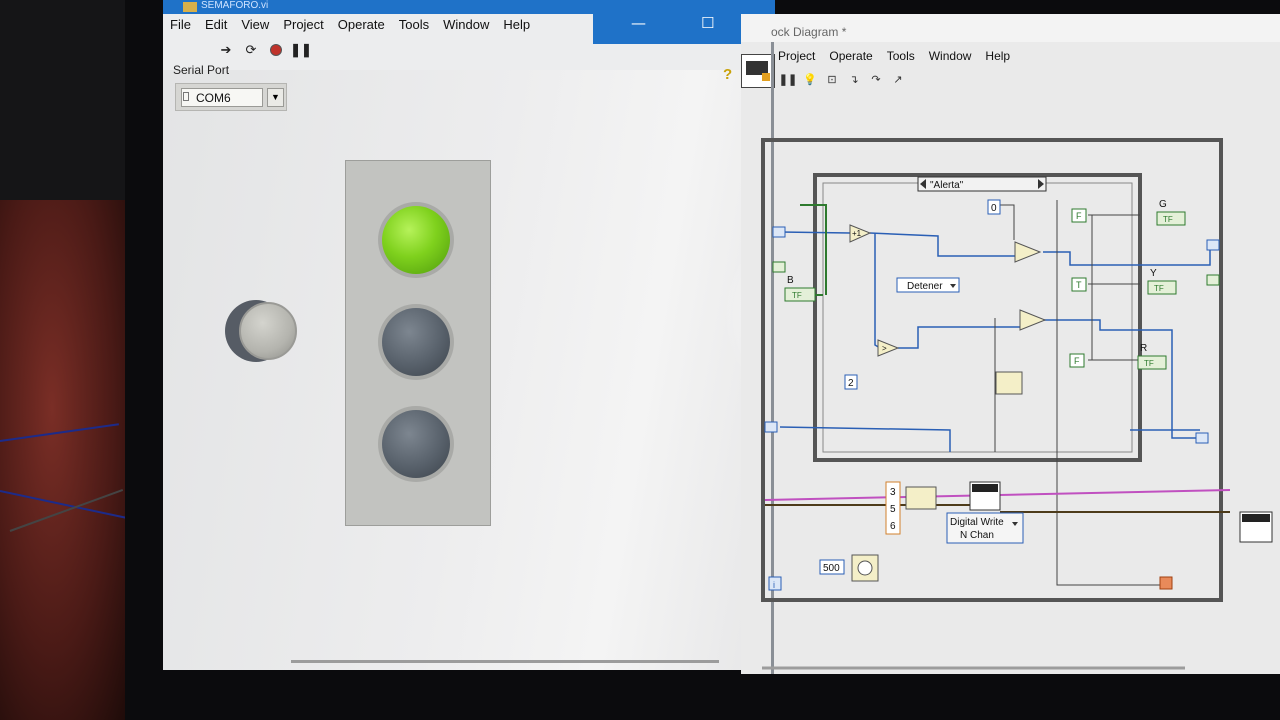  Describe the element at coordinates (469, 7) in the screenshot. I see `front-panel-titlebar: SEMAFORO.vi` at that location.